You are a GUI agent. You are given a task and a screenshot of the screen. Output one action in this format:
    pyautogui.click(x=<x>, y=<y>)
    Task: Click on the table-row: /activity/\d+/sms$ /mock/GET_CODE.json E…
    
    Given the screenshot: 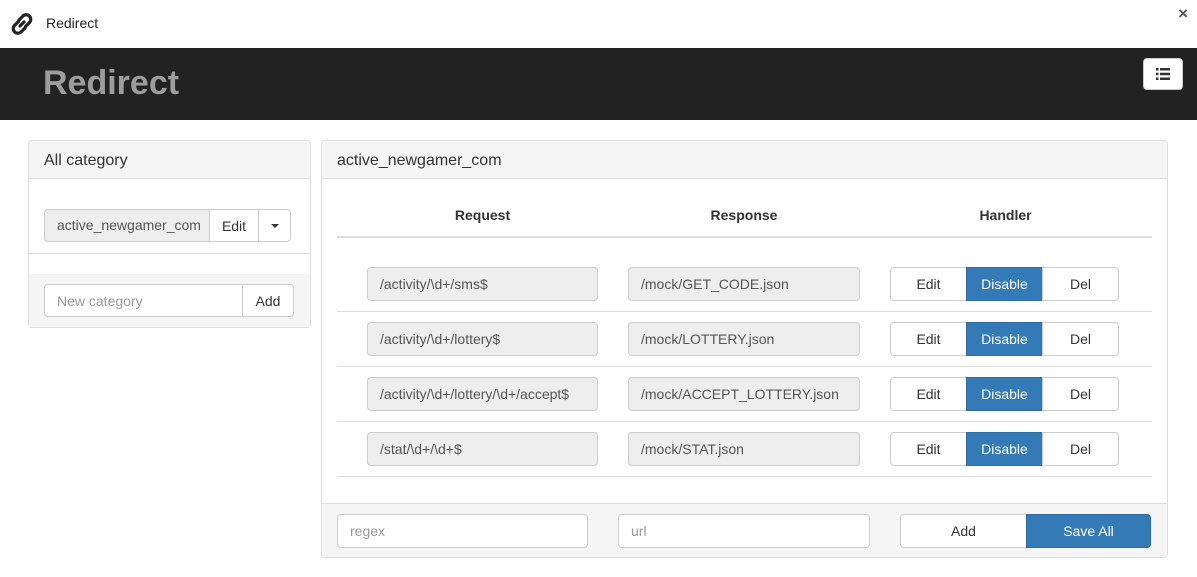 What is the action you would take?
    pyautogui.click(x=744, y=284)
    